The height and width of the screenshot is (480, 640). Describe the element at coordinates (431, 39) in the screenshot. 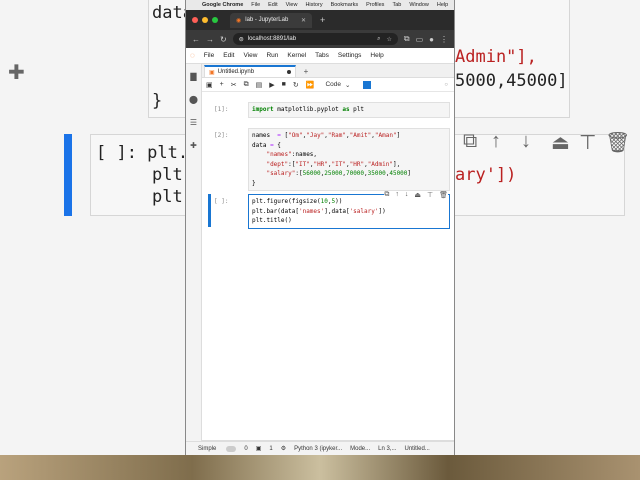

I see `profile-icon: ●` at that location.